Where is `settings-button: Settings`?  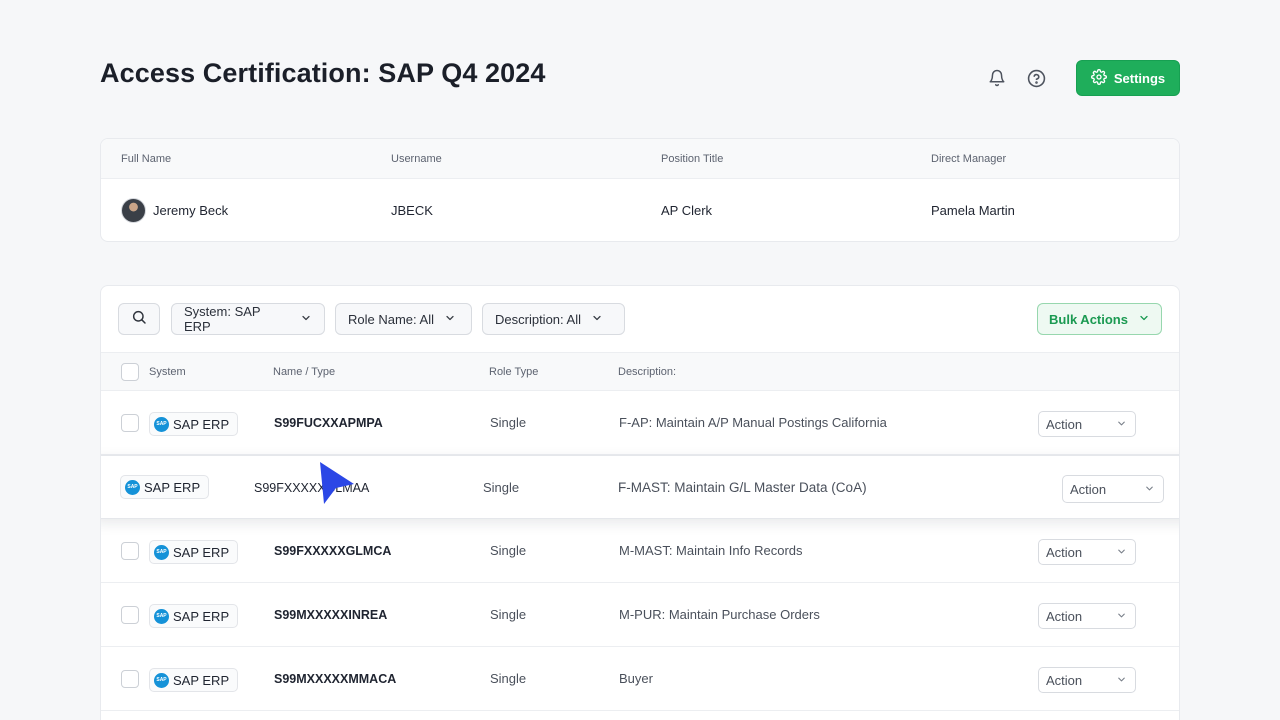
settings-button: Settings is located at coordinates (1128, 78).